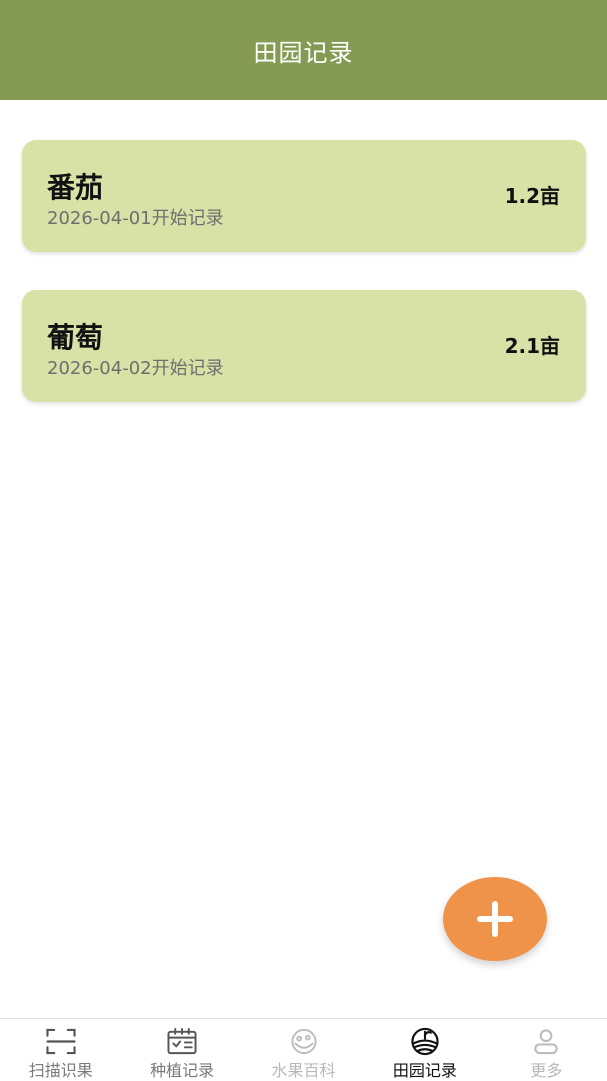 Image resolution: width=607 pixels, height=1081 pixels. What do you see at coordinates (61, 1041) in the screenshot?
I see `scan-icon` at bounding box center [61, 1041].